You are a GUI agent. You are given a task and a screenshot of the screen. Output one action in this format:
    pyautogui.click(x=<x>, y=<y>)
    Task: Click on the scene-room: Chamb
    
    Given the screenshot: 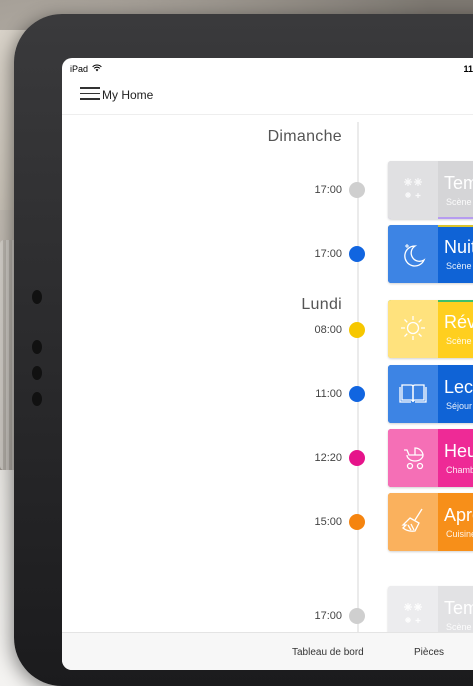 What is the action you would take?
    pyautogui.click(x=459, y=470)
    